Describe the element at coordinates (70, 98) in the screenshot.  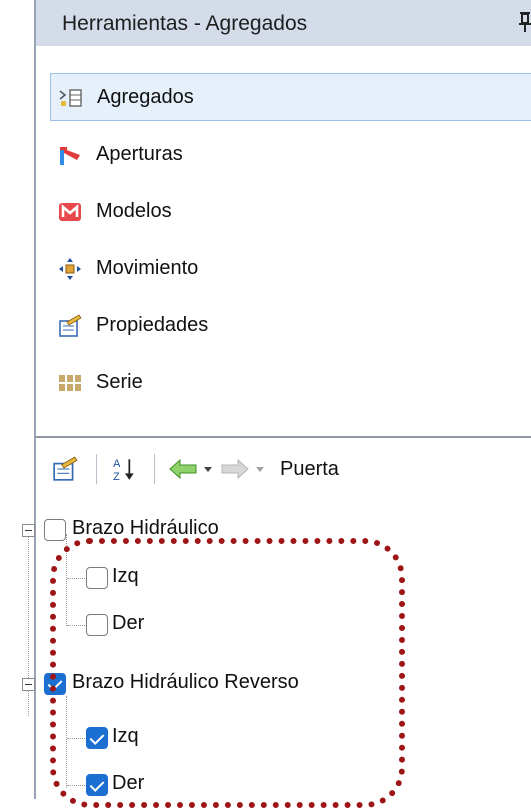
I see `aggregates-icon` at that location.